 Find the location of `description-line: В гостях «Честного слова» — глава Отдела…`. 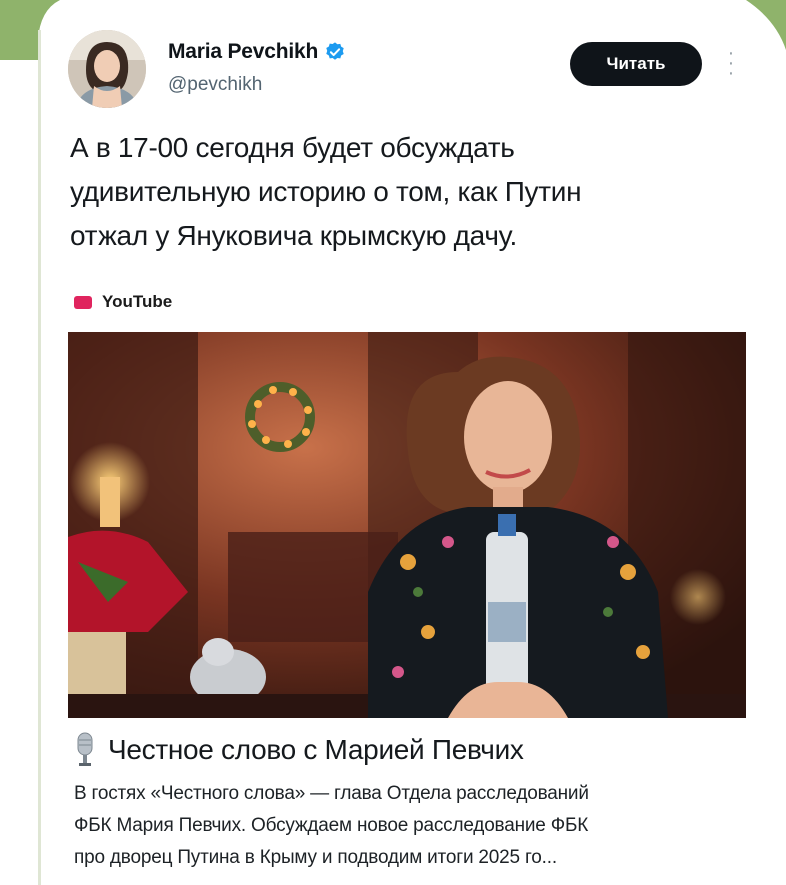

description-line: В гостях «Честного слова» — глава Отдела… is located at coordinates (331, 793).